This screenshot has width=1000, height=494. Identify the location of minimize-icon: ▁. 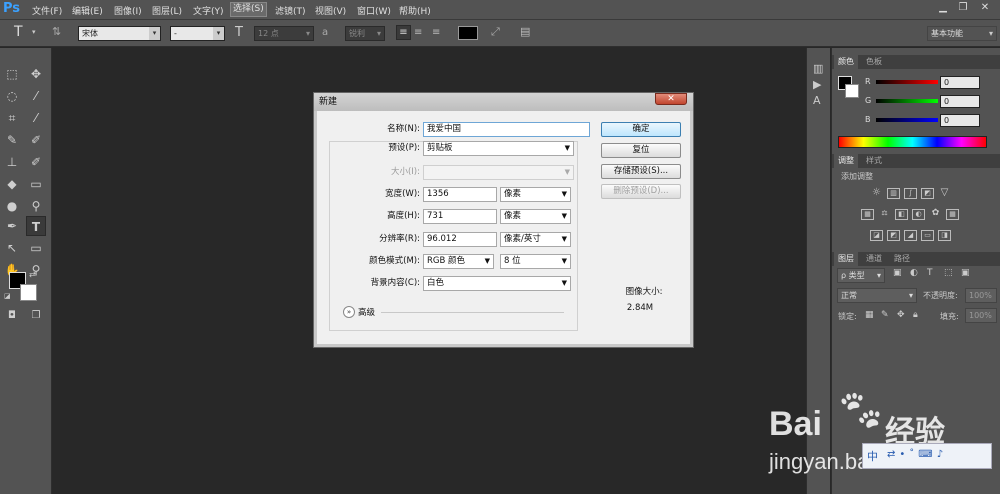
(943, 8).